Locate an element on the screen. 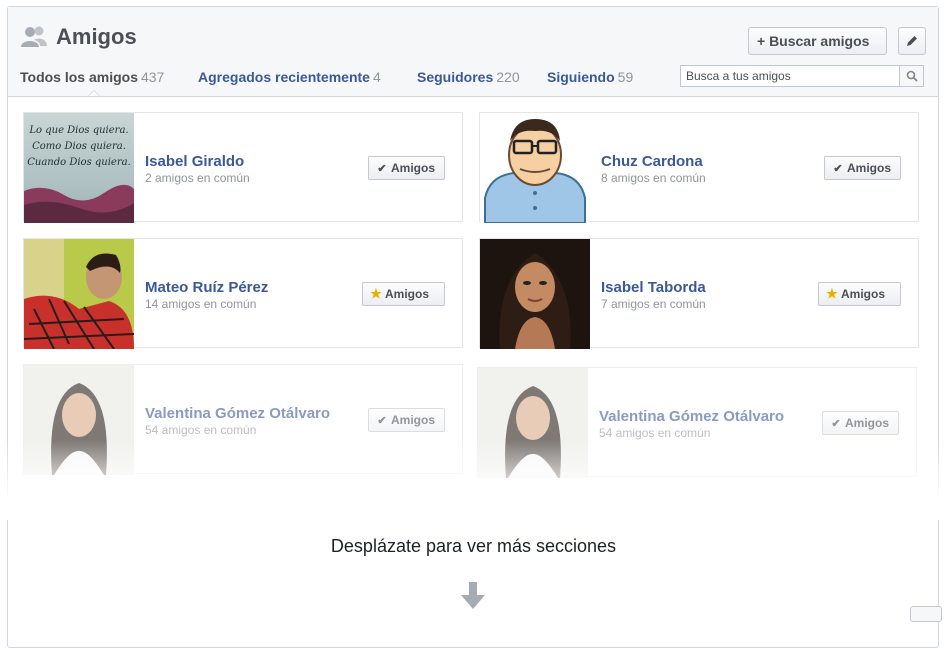  mutual-friends: 7 amigos en común is located at coordinates (653, 304).